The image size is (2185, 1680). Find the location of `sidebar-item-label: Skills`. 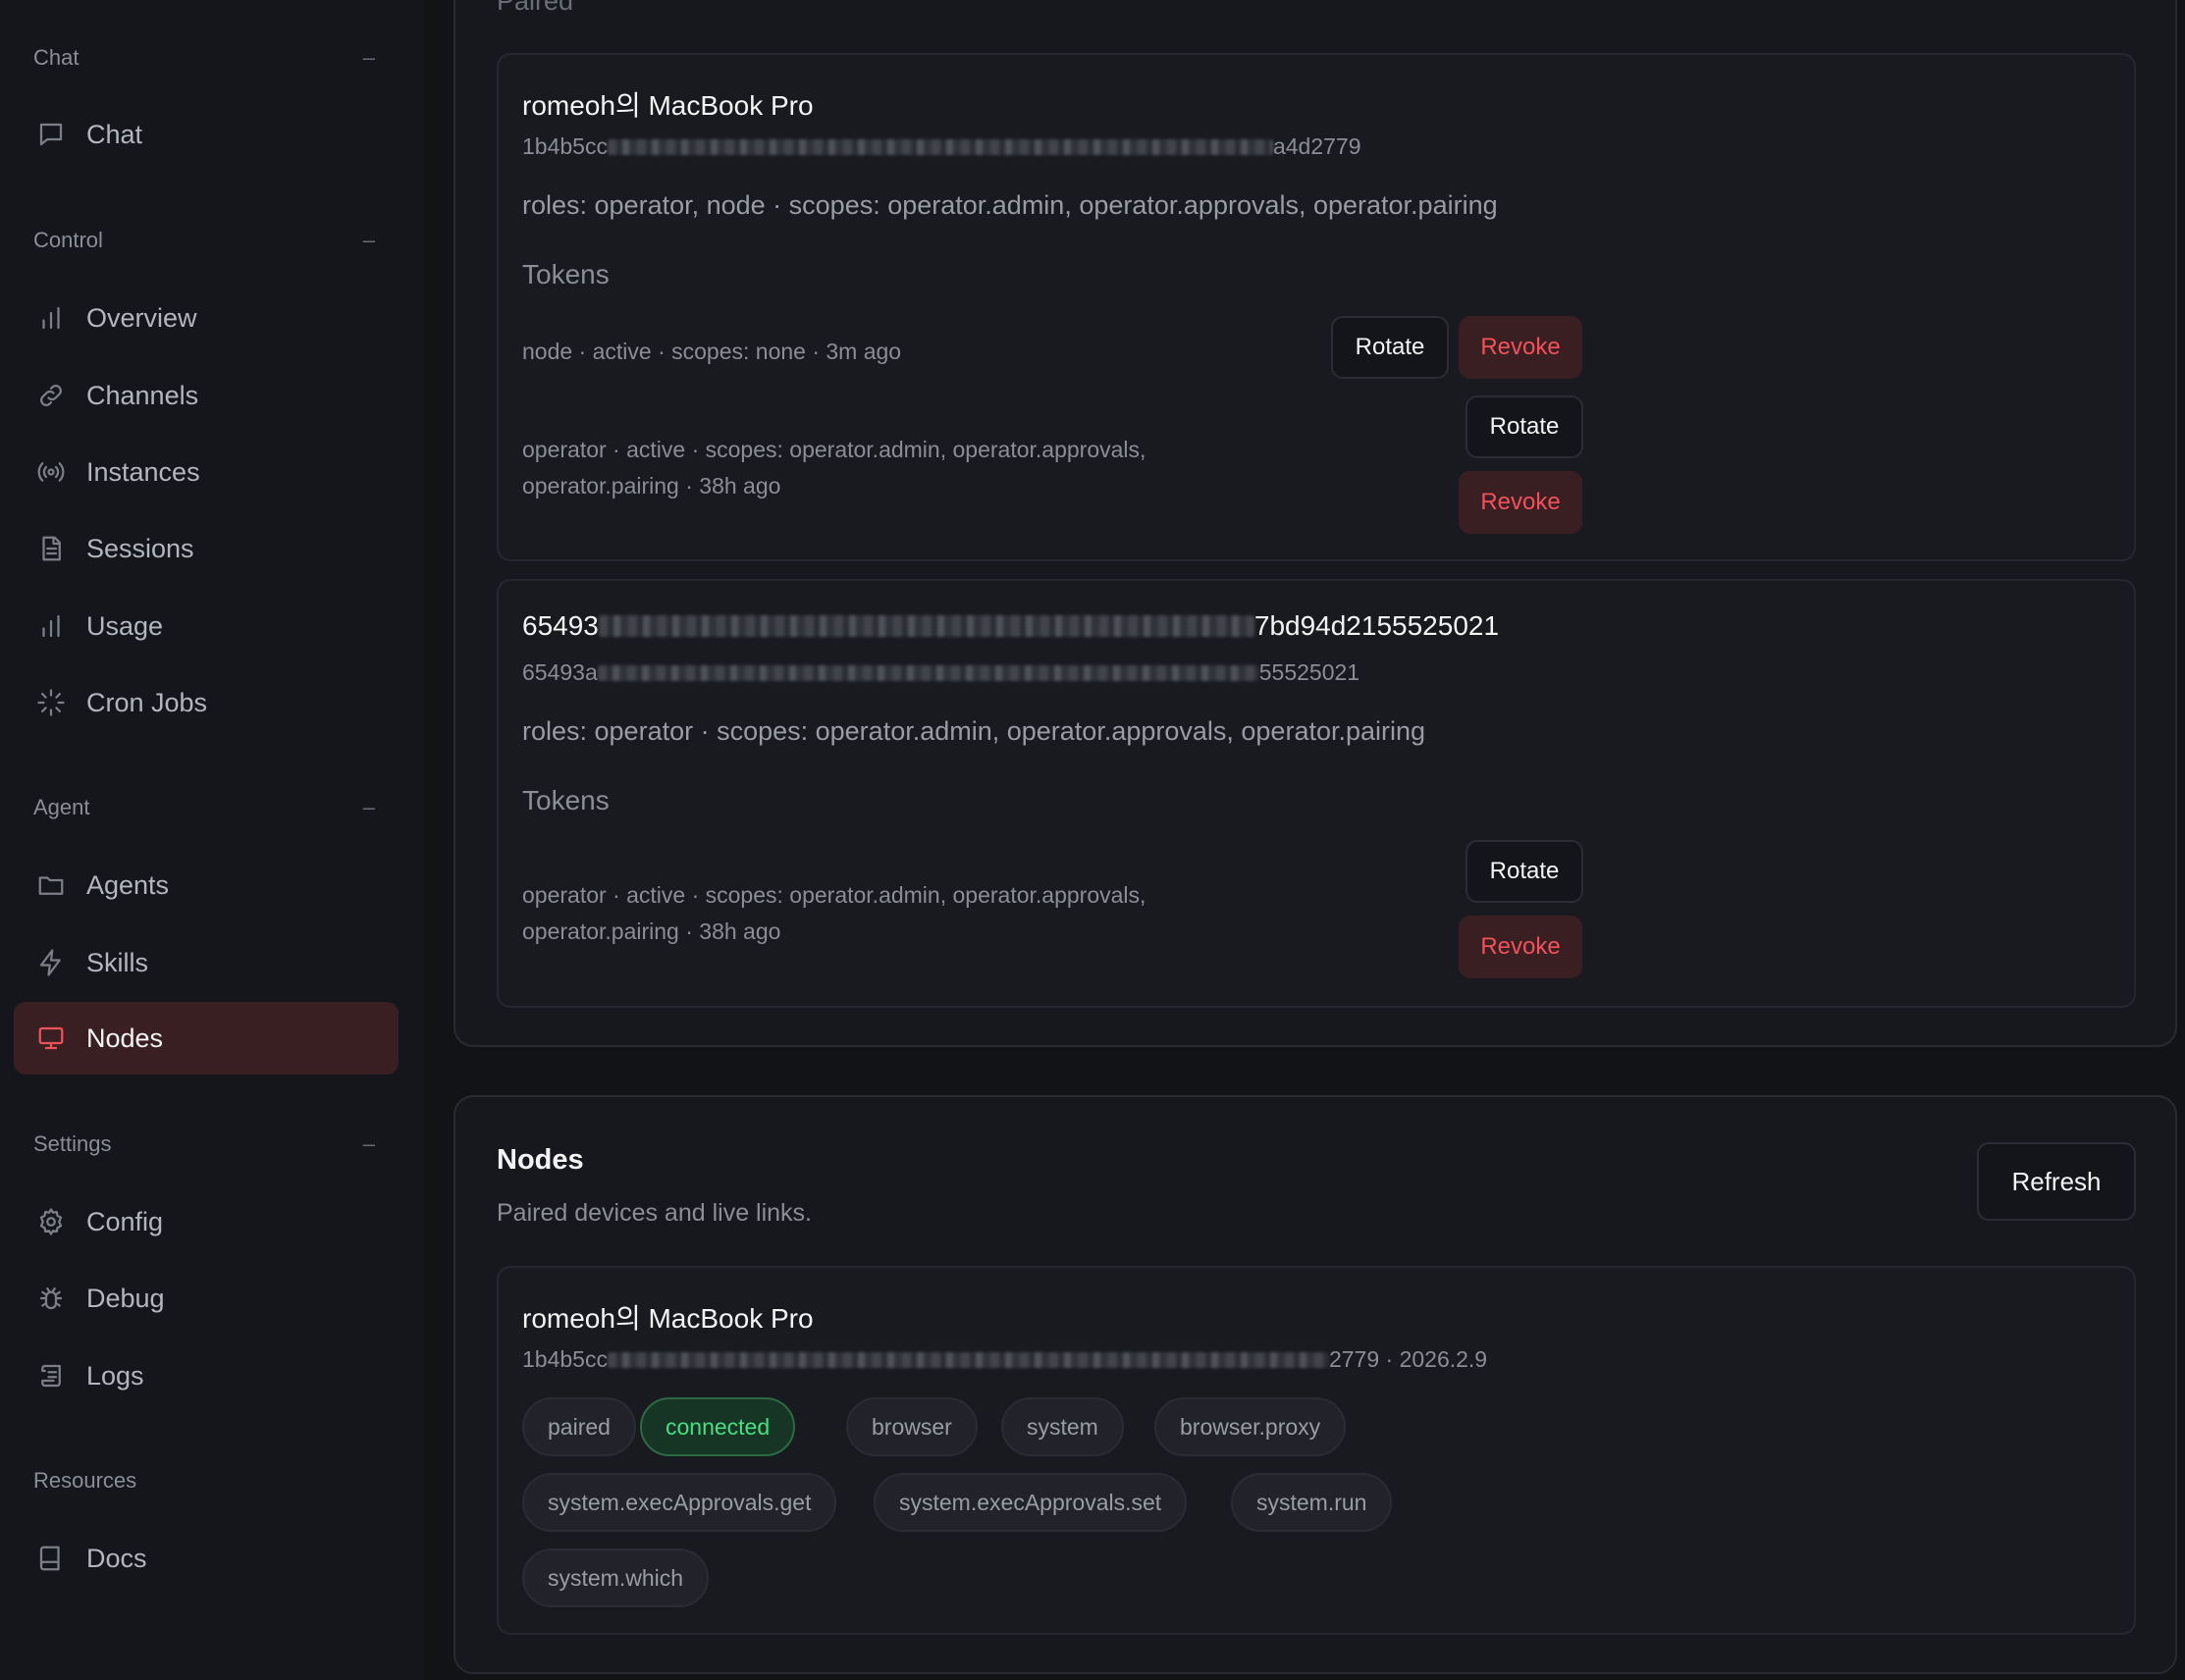

sidebar-item-label: Skills is located at coordinates (117, 962).